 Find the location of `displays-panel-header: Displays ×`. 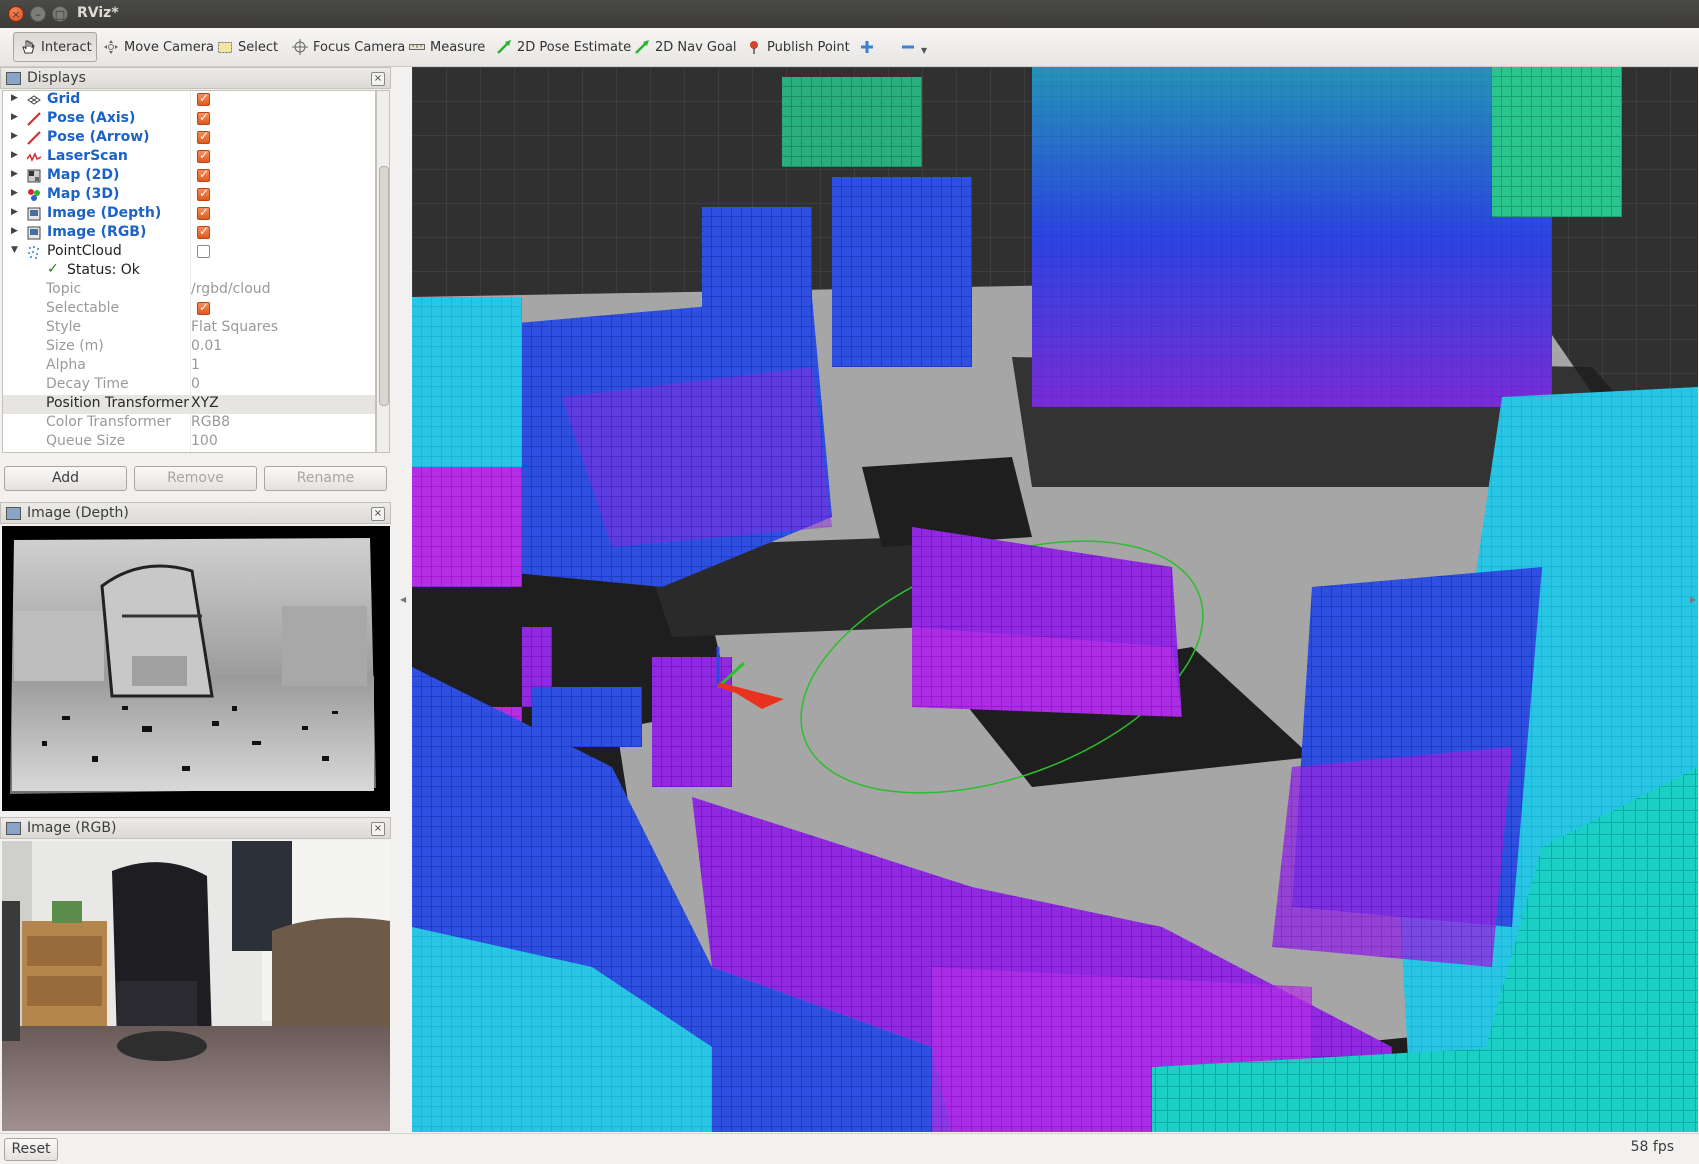

displays-panel-header: Displays × is located at coordinates (195, 78).